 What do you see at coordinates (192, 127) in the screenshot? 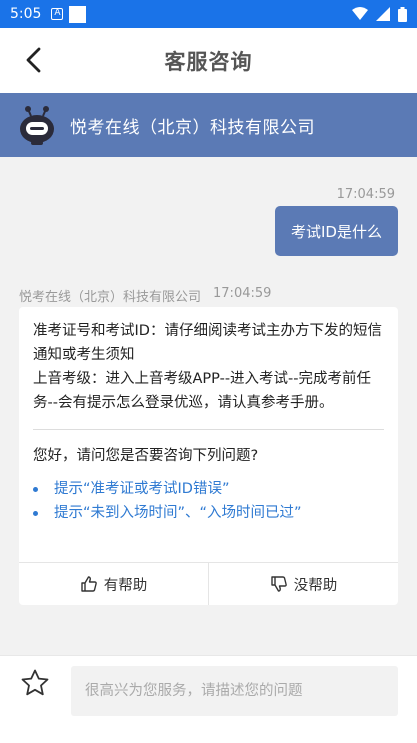
I see `company-name: 悦考在线（北京）科技有限公司` at bounding box center [192, 127].